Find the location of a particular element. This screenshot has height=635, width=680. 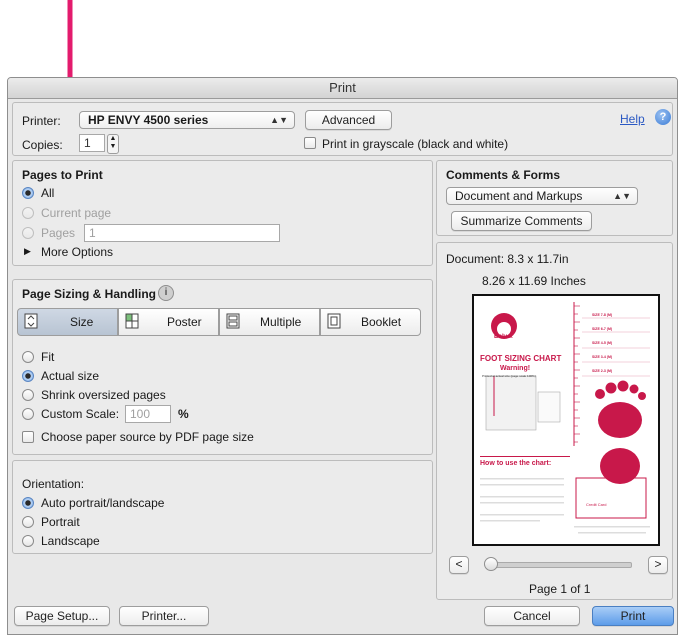

portrait-radio is located at coordinates (28, 522).